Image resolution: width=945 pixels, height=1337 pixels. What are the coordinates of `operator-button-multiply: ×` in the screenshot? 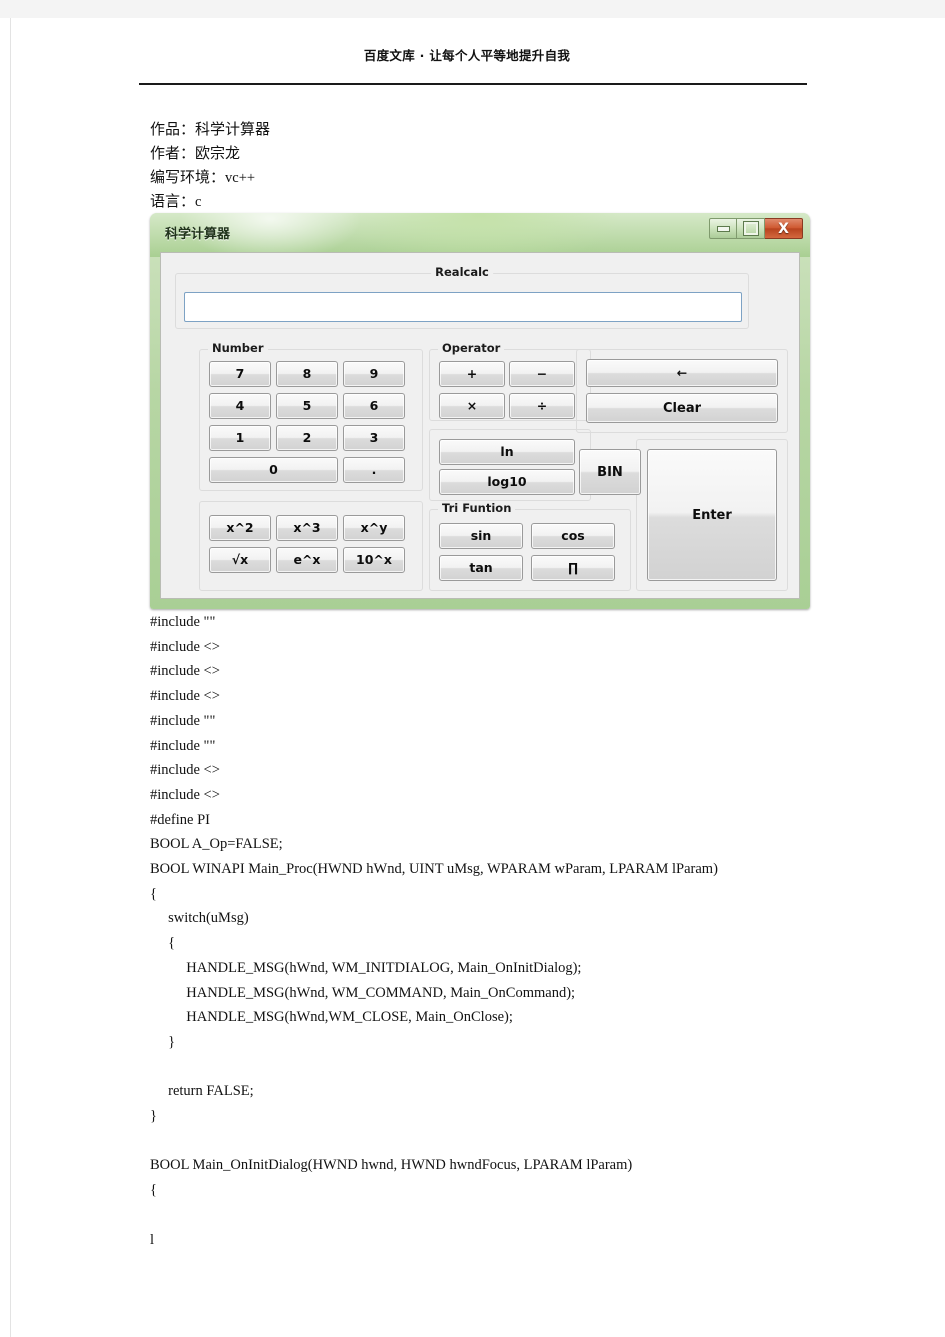 It's located at (472, 406).